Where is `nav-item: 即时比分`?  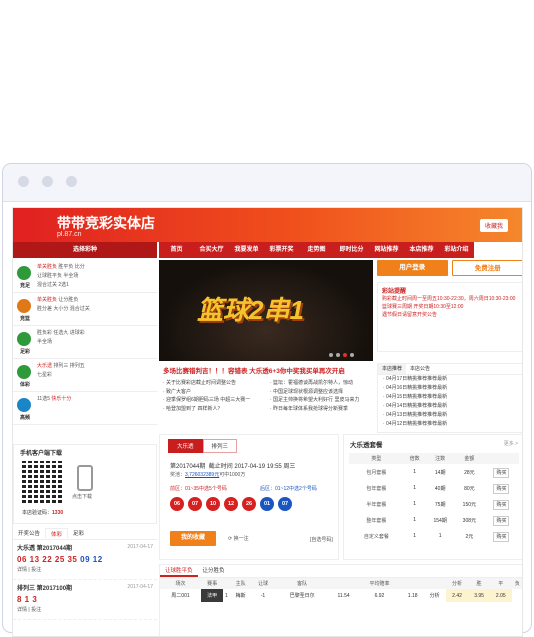
nav-item: 即时比分 is located at coordinates (351, 250).